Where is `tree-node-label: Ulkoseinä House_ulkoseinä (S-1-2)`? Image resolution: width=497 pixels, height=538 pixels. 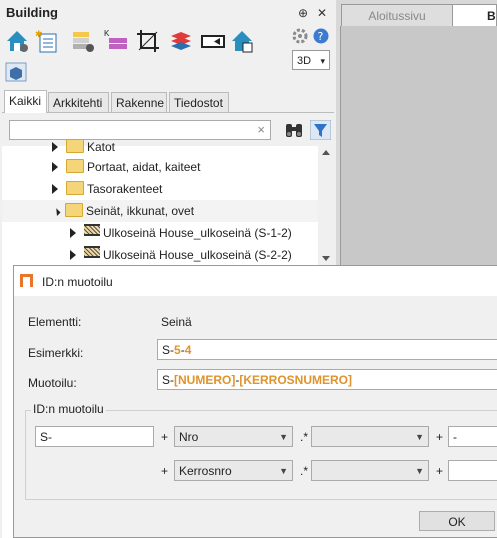
tree-node-label: Ulkoseinä House_ulkoseinä (S-1-2) is located at coordinates (197, 233).